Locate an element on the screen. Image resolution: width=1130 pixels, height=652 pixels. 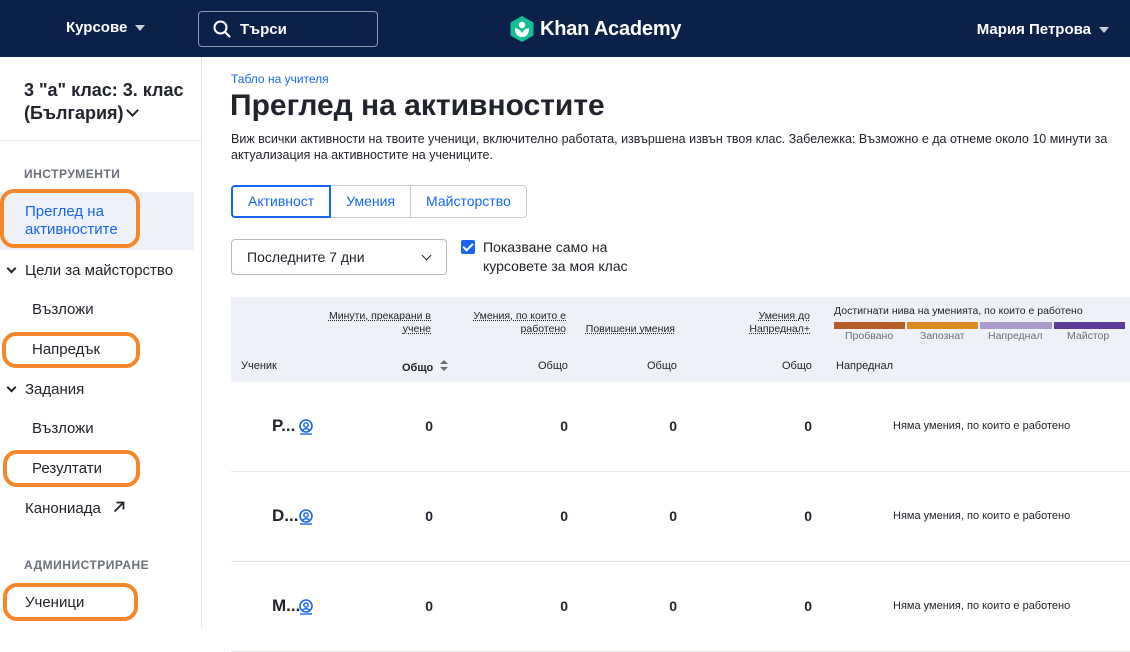
sidebar-item-mastery-goals: Цели за майсторство is located at coordinates (90, 270).